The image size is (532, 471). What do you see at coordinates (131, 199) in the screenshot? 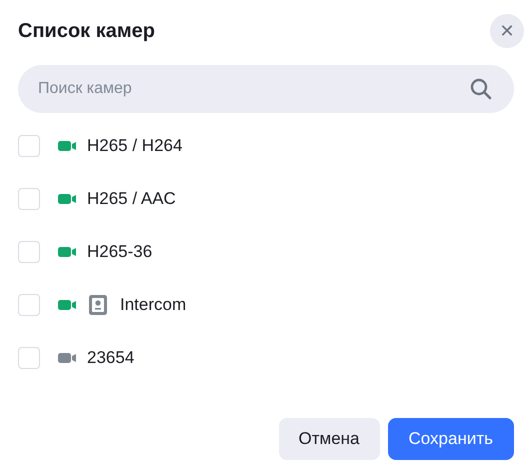
I see `camera-name: H265 / AAC` at bounding box center [131, 199].